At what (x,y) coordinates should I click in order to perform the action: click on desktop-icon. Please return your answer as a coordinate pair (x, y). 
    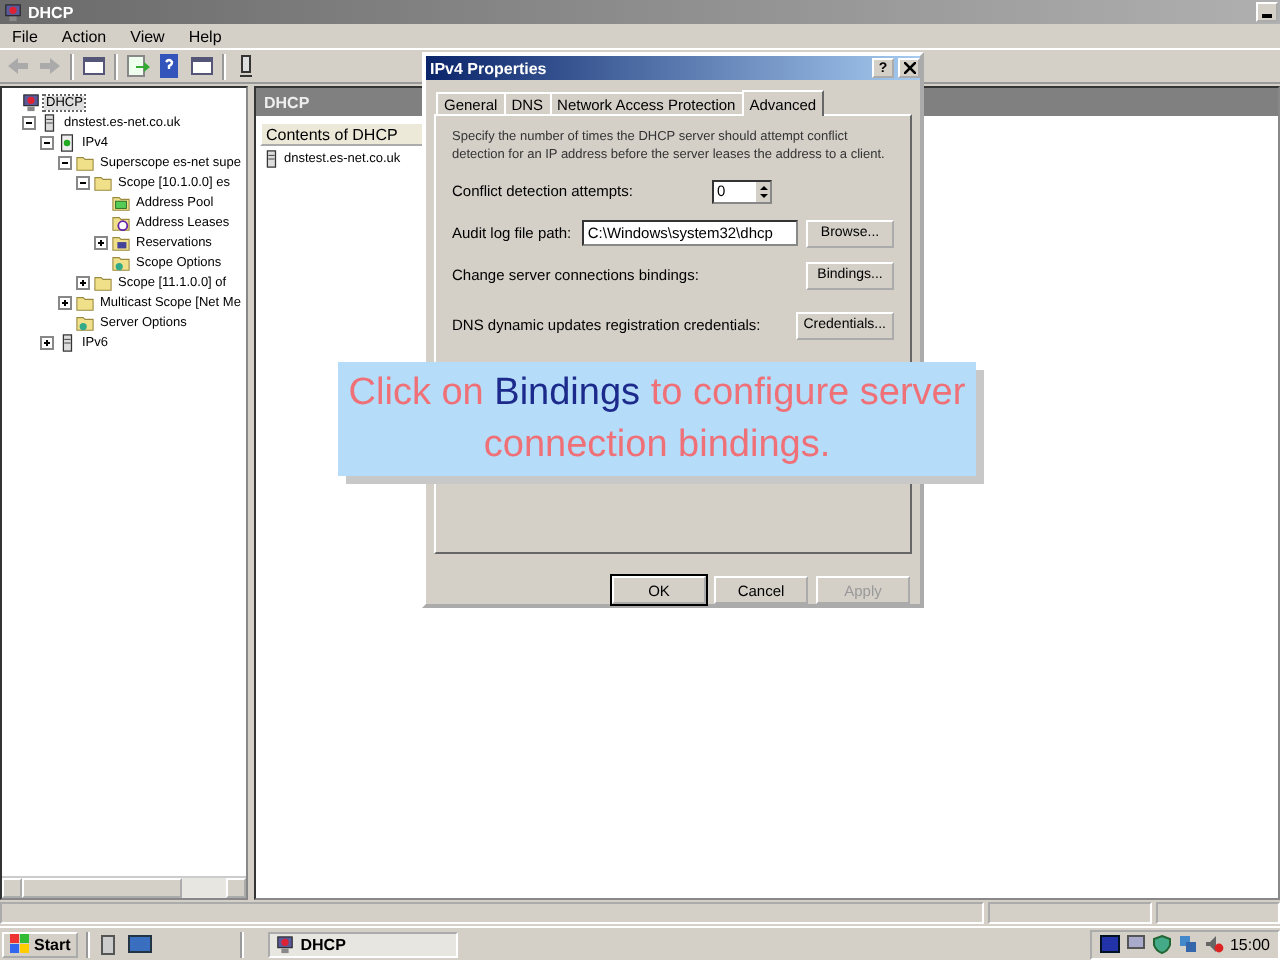
    Looking at the image, I should click on (140, 944).